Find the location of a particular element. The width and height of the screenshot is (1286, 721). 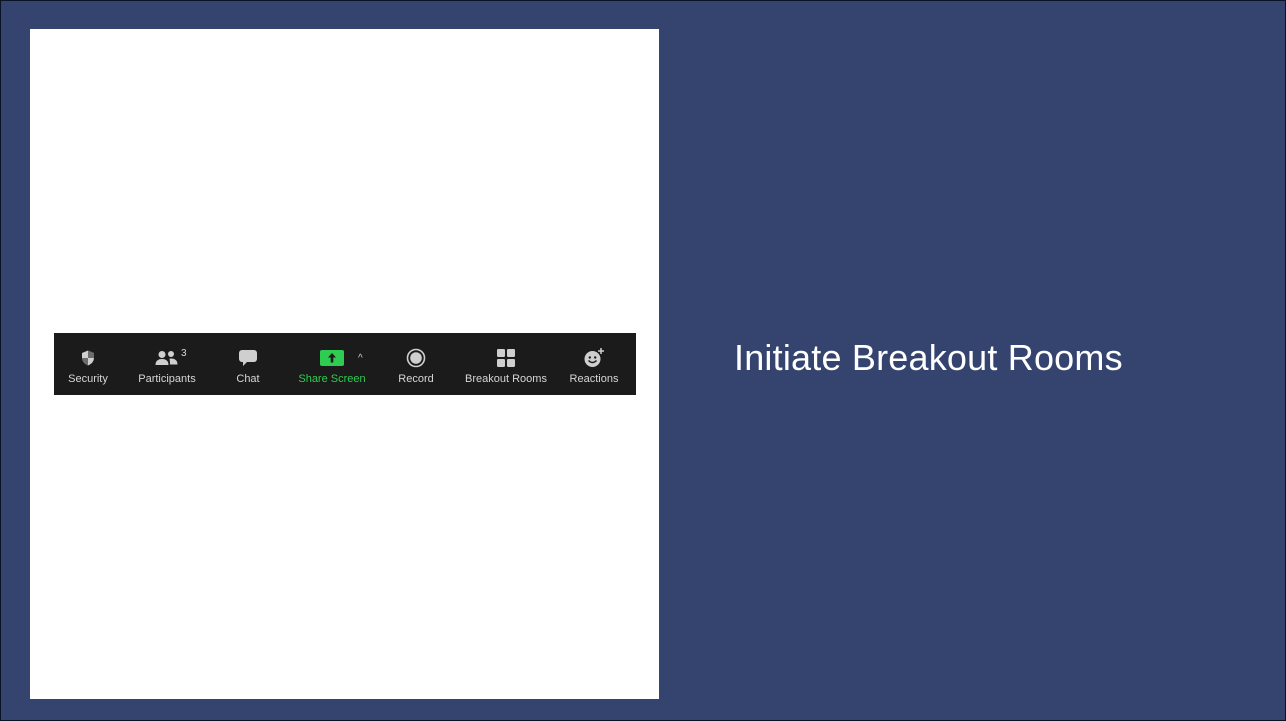

share-screen-label: Share Screen is located at coordinates (332, 379).